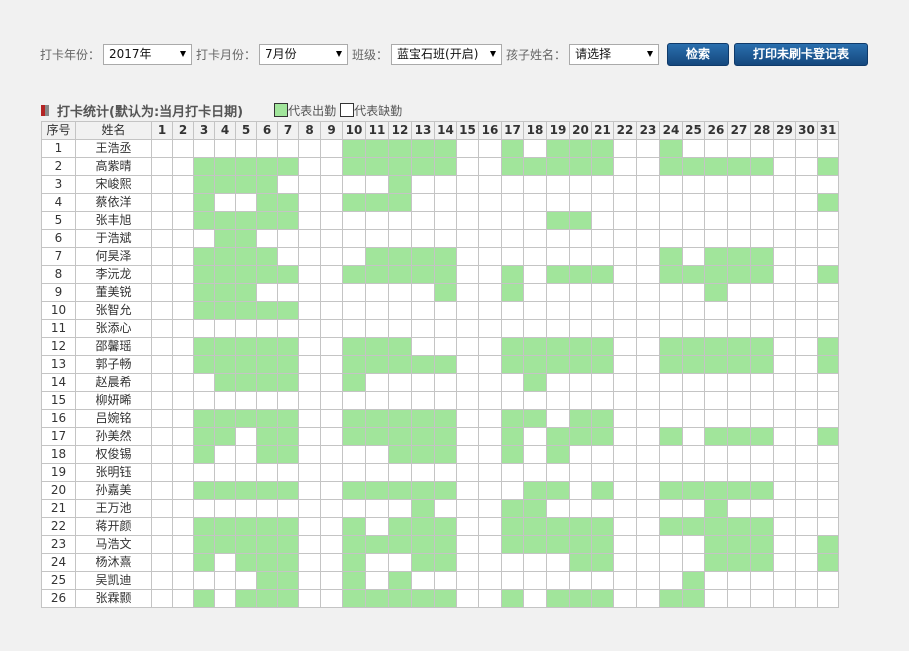 The height and width of the screenshot is (651, 909). I want to click on search-button: 检索, so click(698, 54).